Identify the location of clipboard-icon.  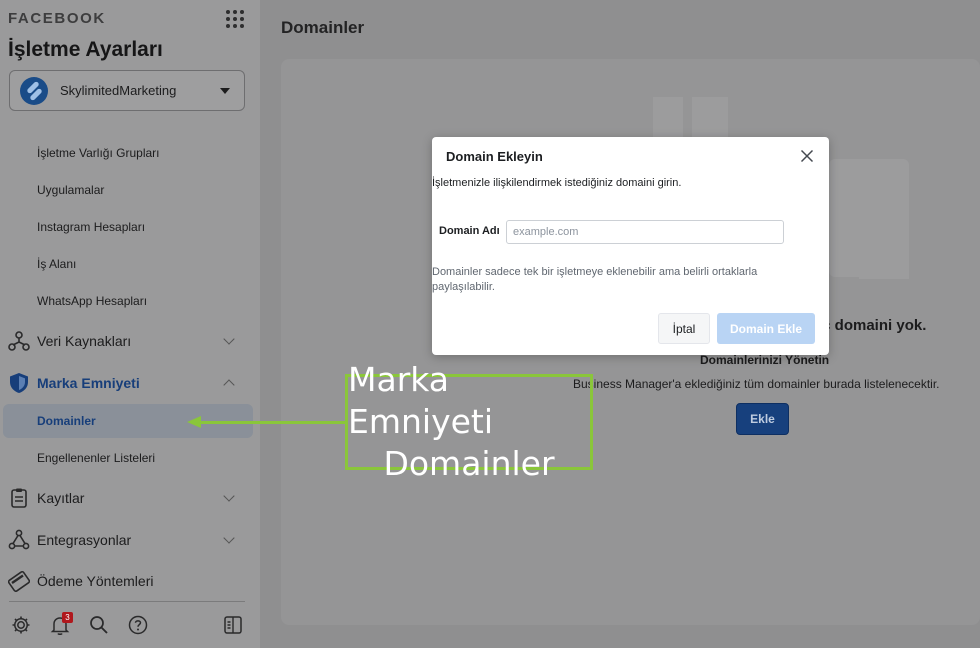
(19, 498).